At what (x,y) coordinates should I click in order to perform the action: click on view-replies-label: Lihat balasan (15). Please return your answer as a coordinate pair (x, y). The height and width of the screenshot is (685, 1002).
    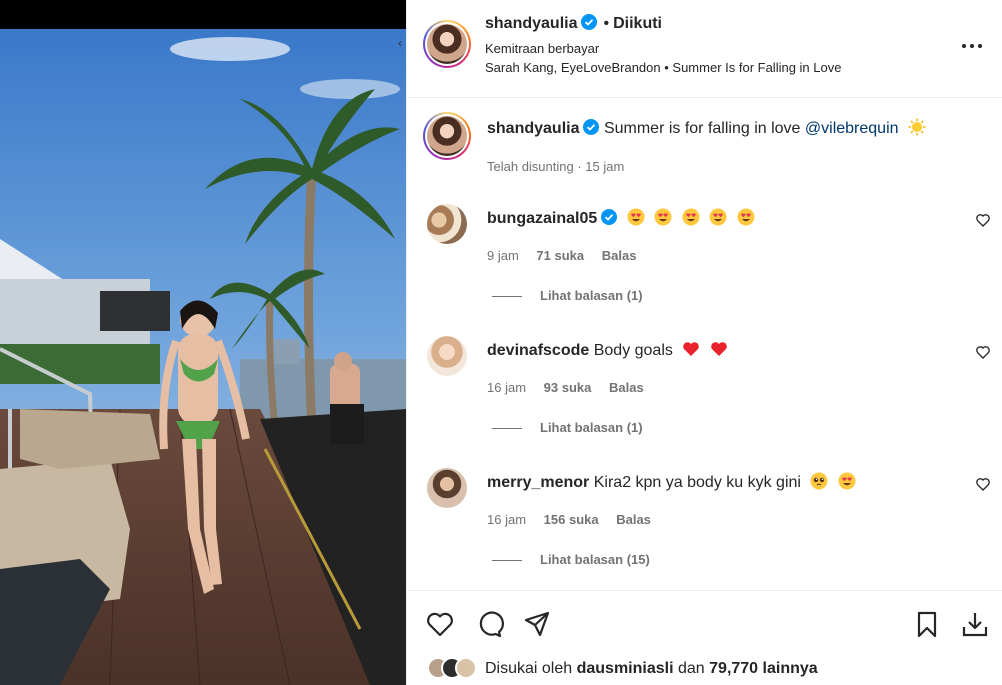
    Looking at the image, I should click on (595, 559).